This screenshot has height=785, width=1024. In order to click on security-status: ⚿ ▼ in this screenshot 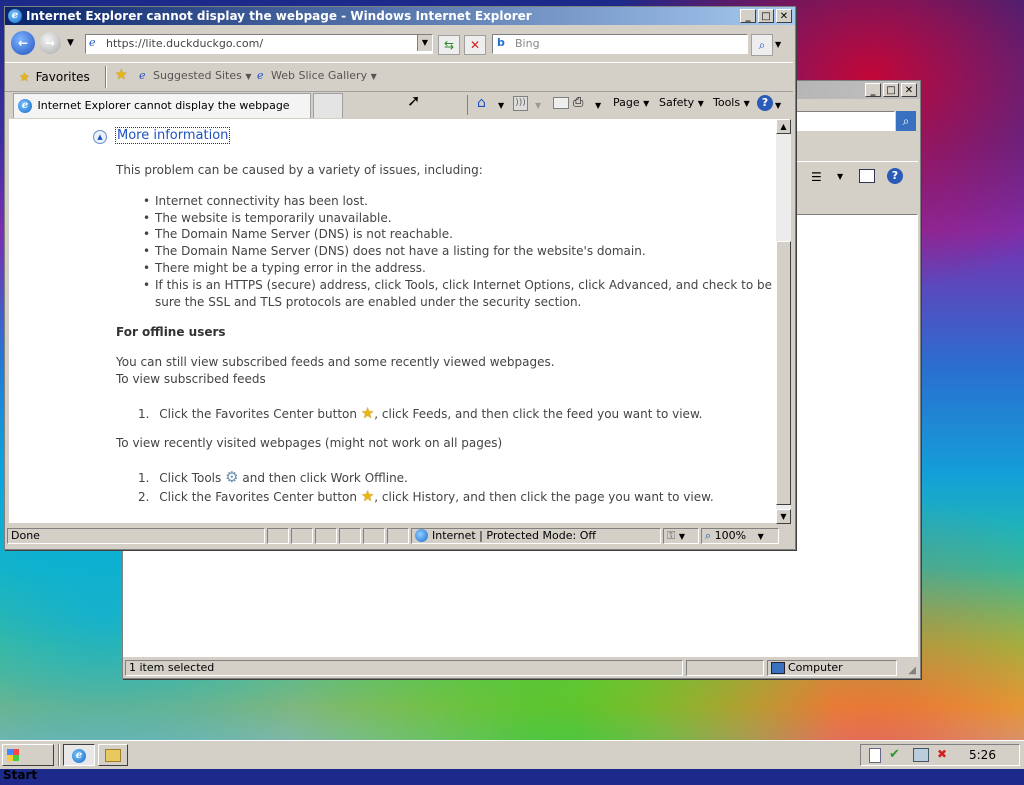, I will do `click(681, 536)`.